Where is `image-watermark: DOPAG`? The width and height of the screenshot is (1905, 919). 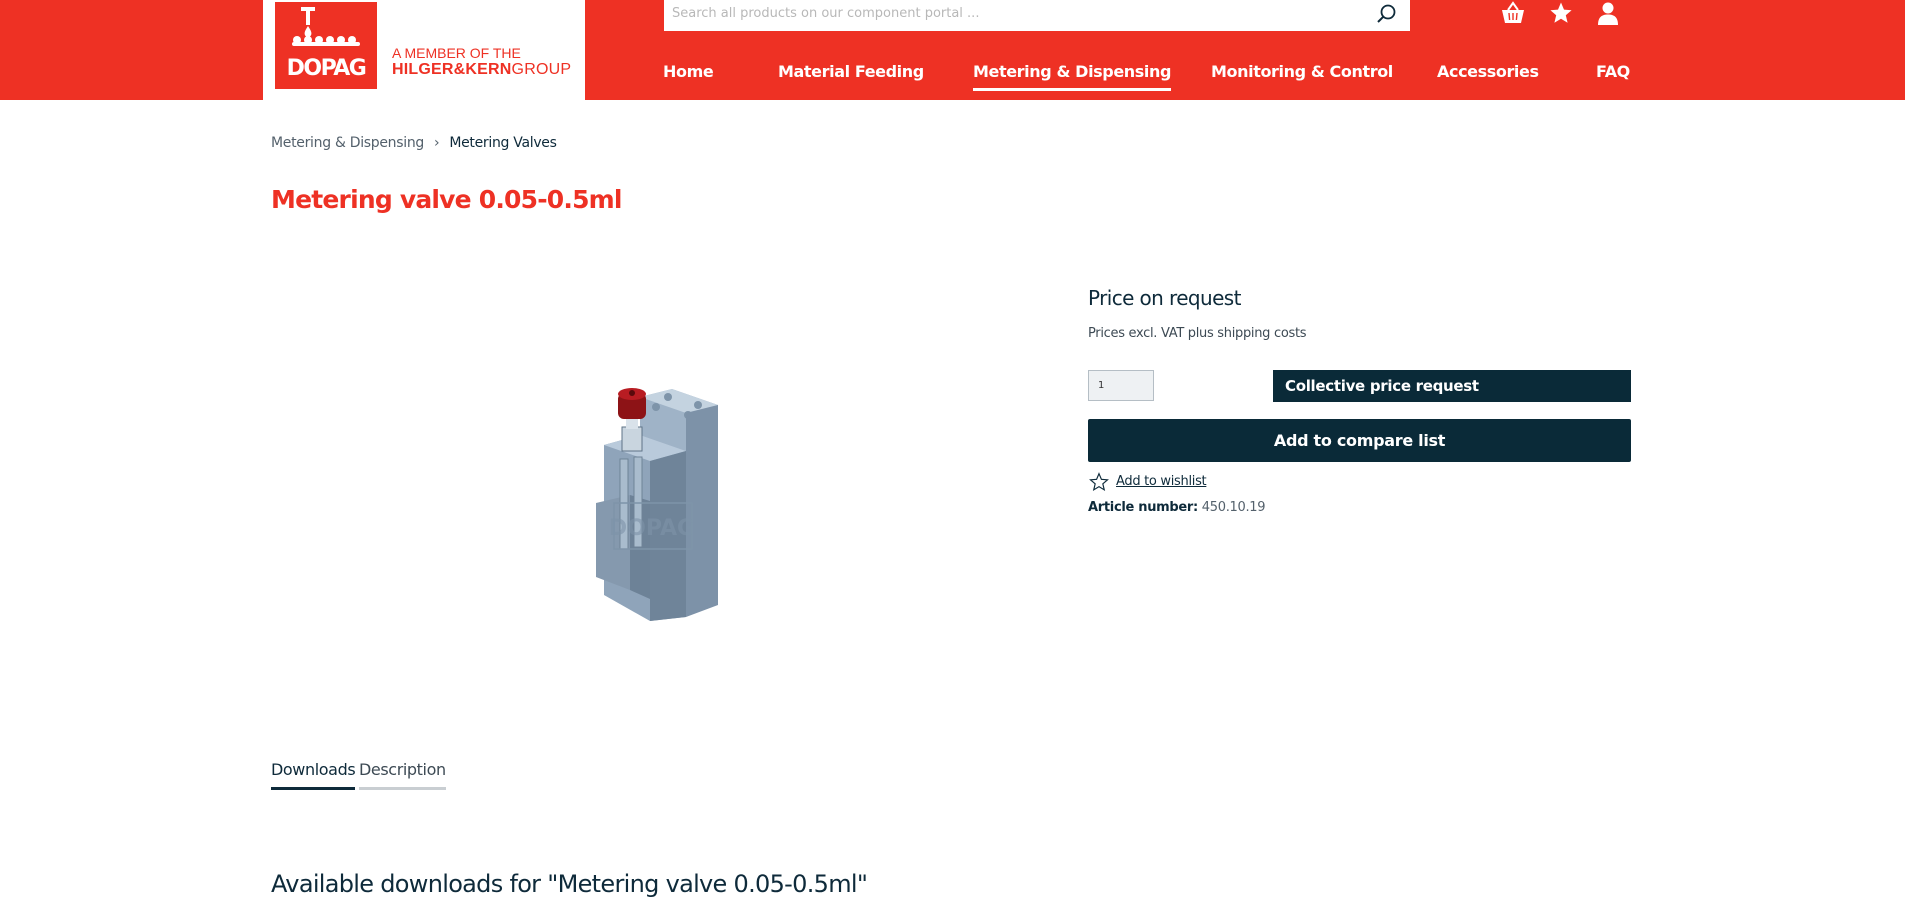 image-watermark: DOPAG is located at coordinates (652, 528).